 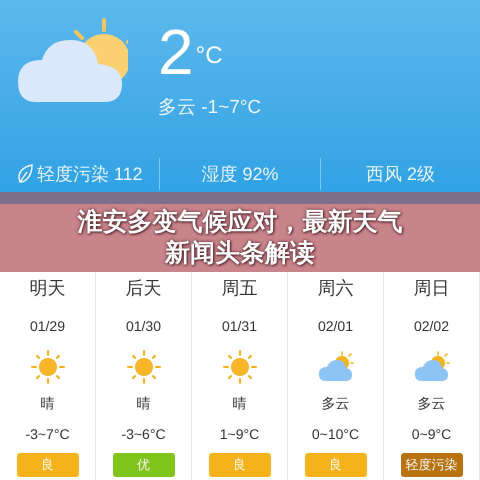 I want to click on air-quality-badge: 轻度污染, so click(x=431, y=465).